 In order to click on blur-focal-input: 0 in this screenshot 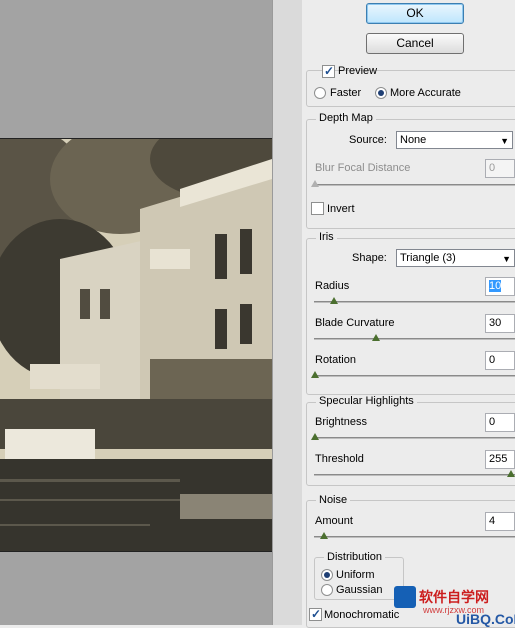, I will do `click(500, 168)`.